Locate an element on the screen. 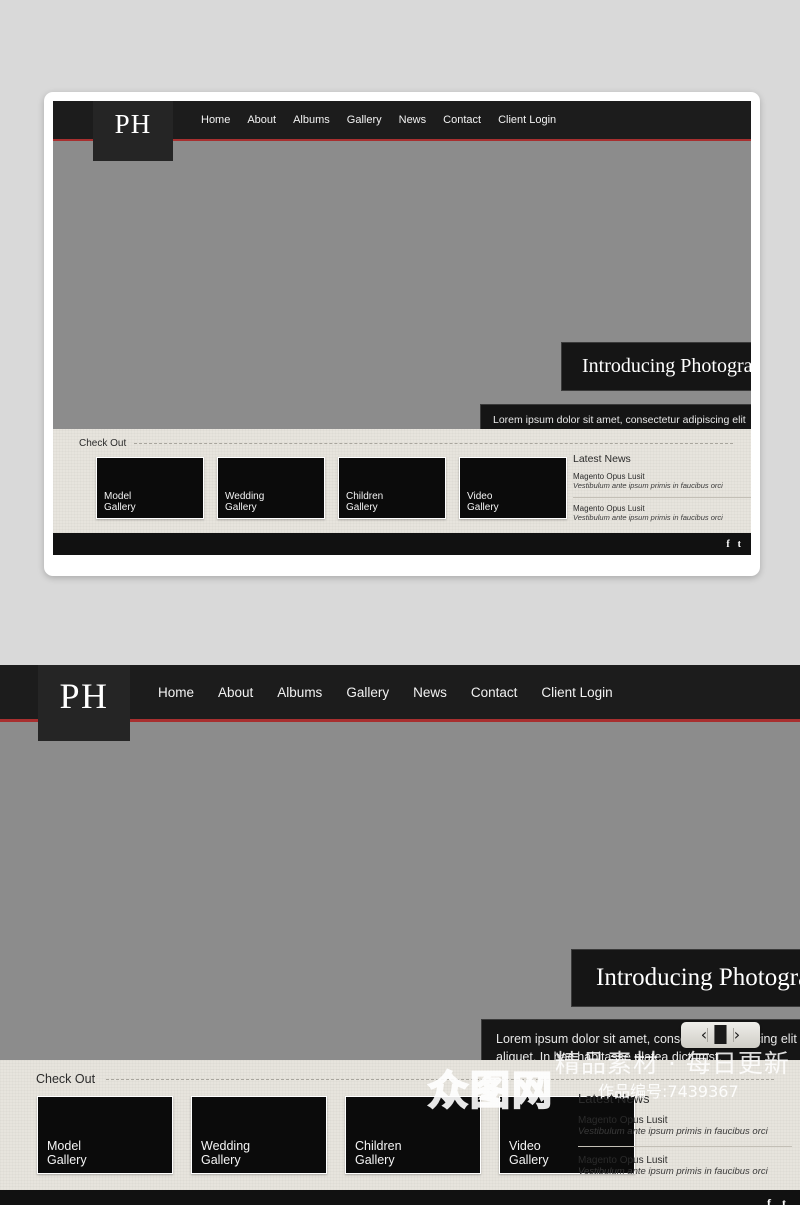 The height and width of the screenshot is (1205, 800). slider-next-icon: › is located at coordinates (737, 1035).